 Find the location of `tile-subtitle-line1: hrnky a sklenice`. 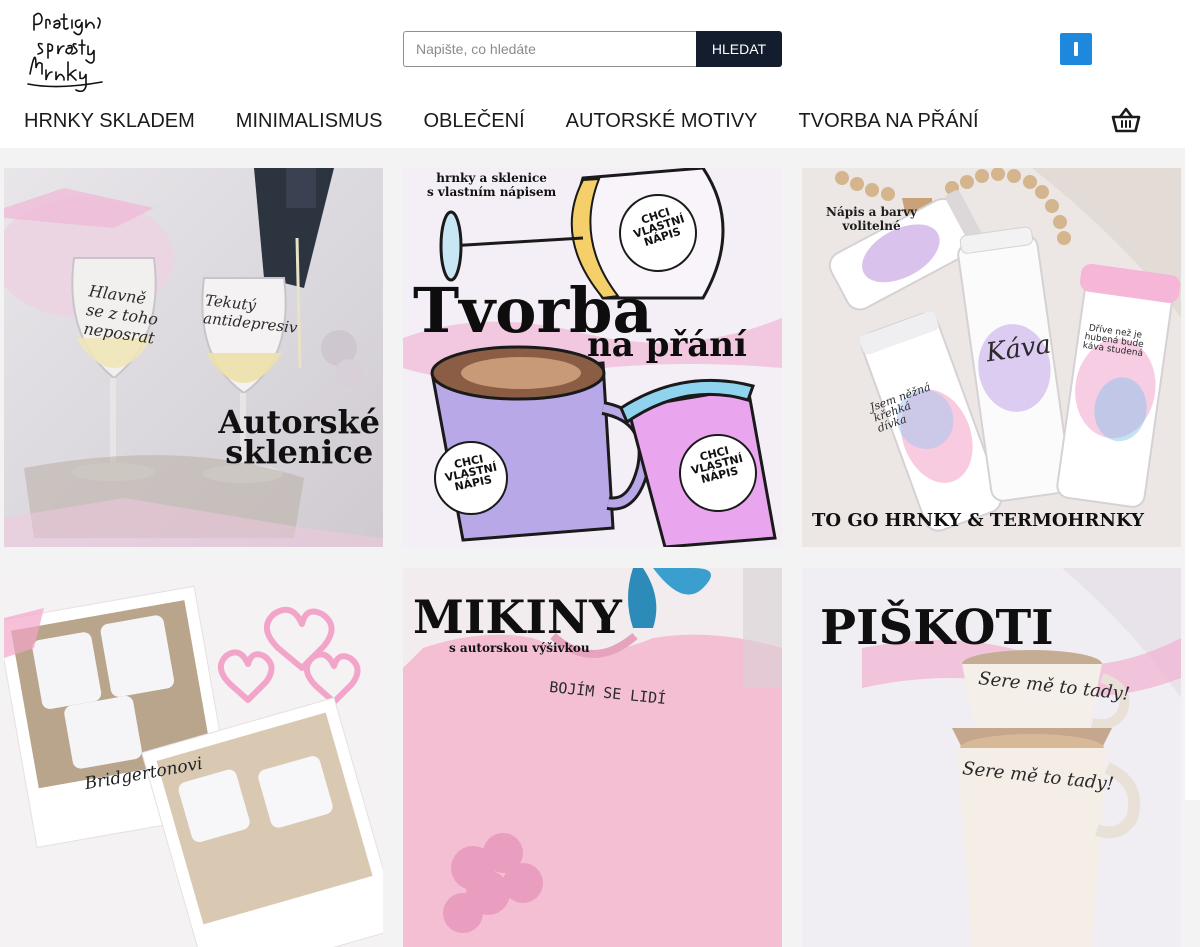

tile-subtitle-line1: hrnky a sklenice is located at coordinates (491, 178).